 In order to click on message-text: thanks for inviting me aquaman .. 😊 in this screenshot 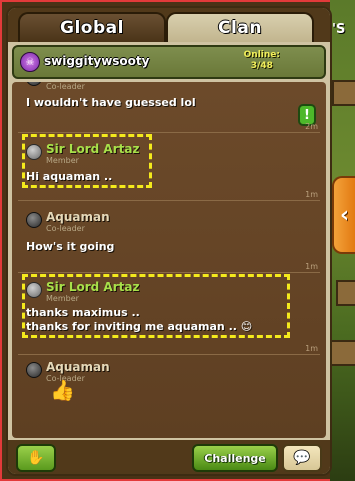, I will do `click(139, 326)`.